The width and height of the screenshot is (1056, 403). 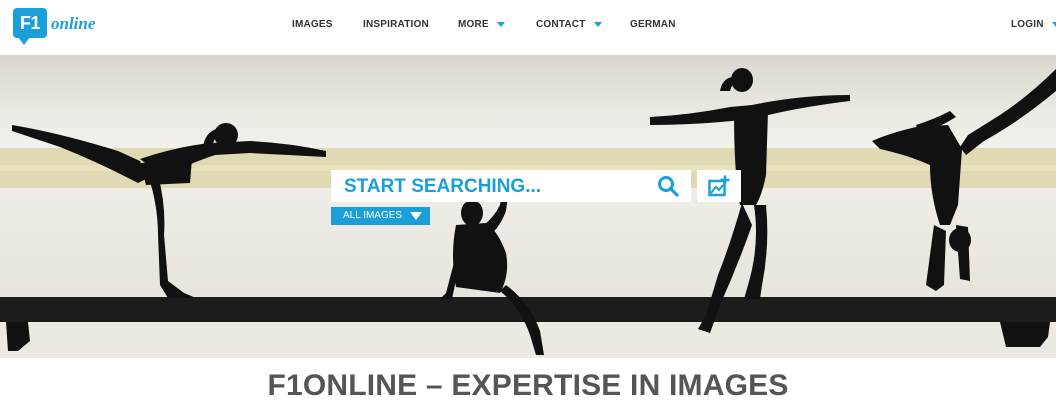 I want to click on image-search-upload-button, so click(x=719, y=186).